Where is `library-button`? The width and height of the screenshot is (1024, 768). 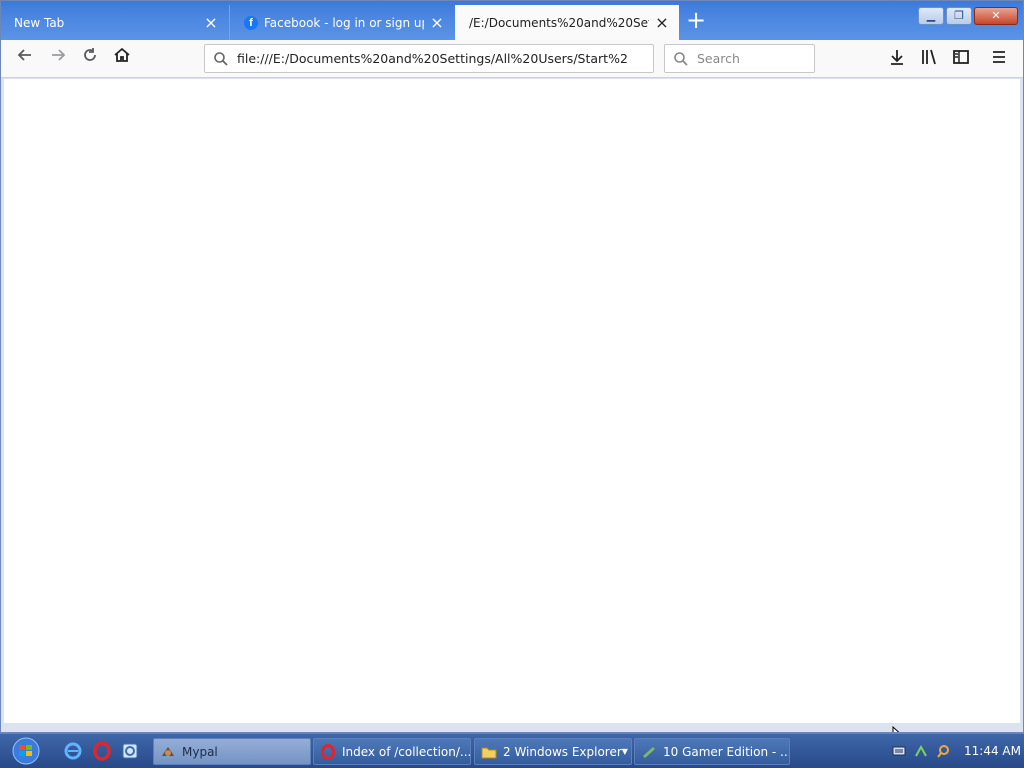 library-button is located at coordinates (929, 59).